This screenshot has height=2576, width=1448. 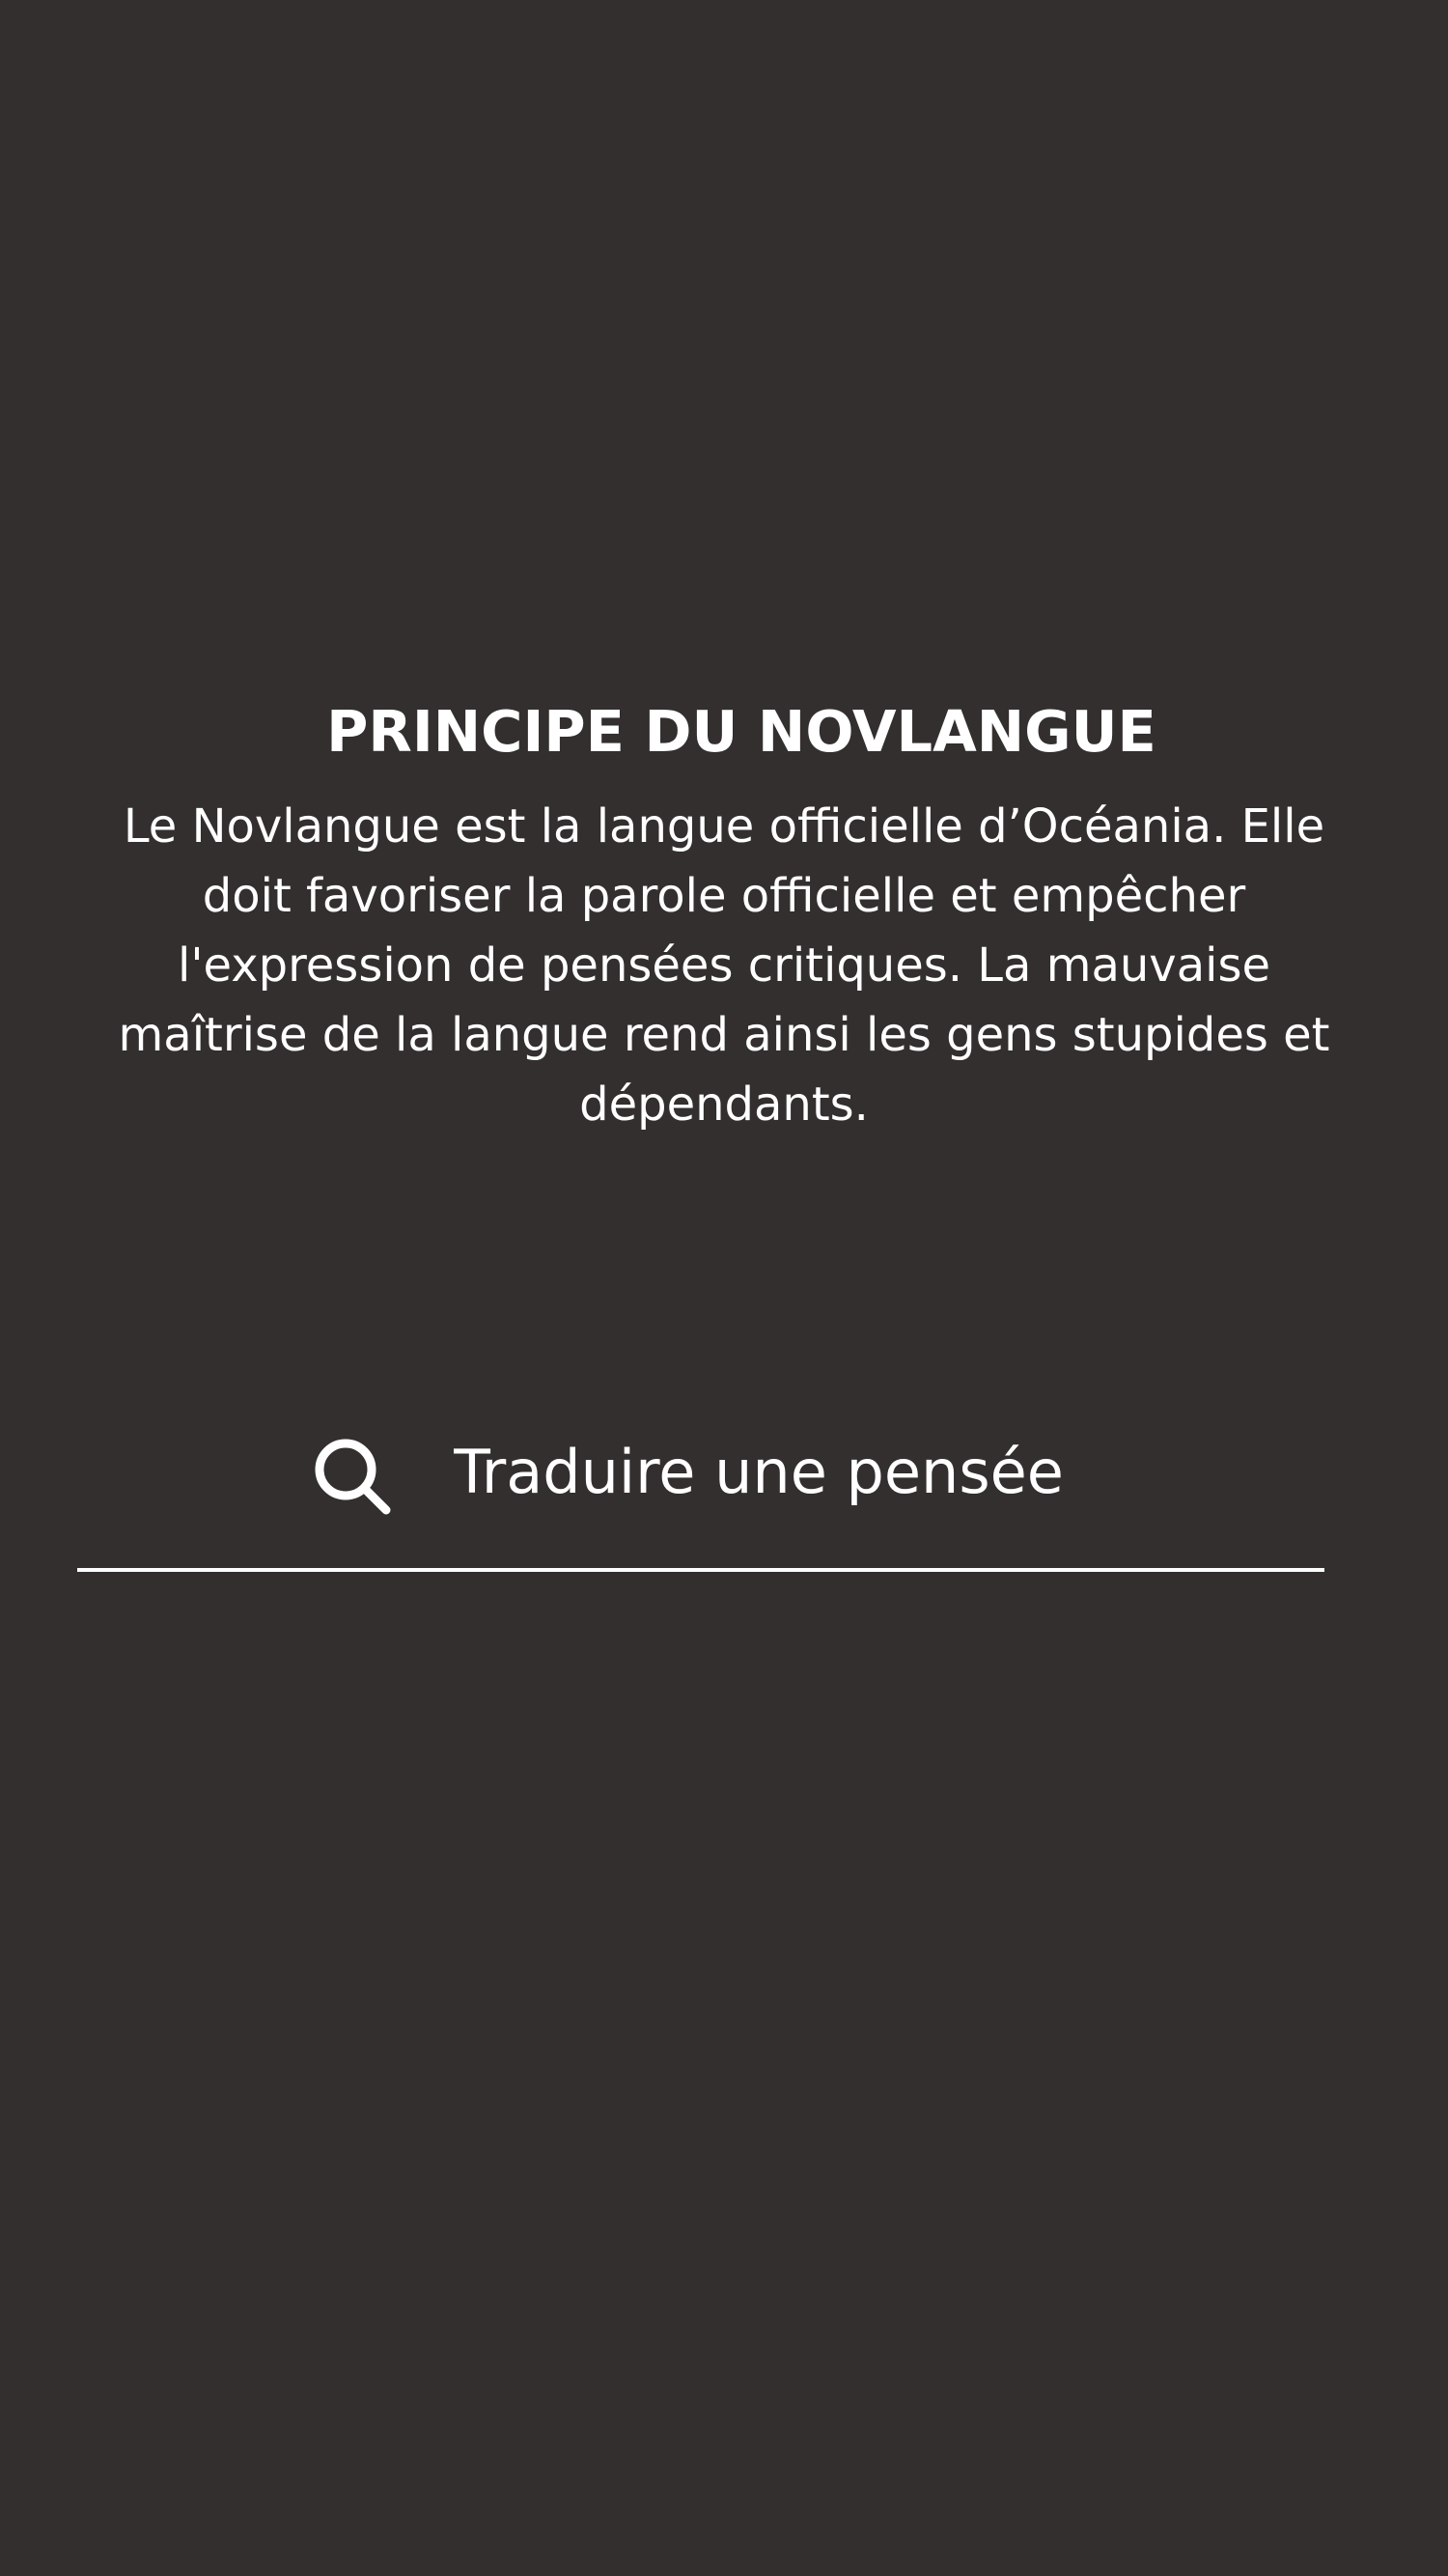 I want to click on search-input, so click(x=869, y=1472).